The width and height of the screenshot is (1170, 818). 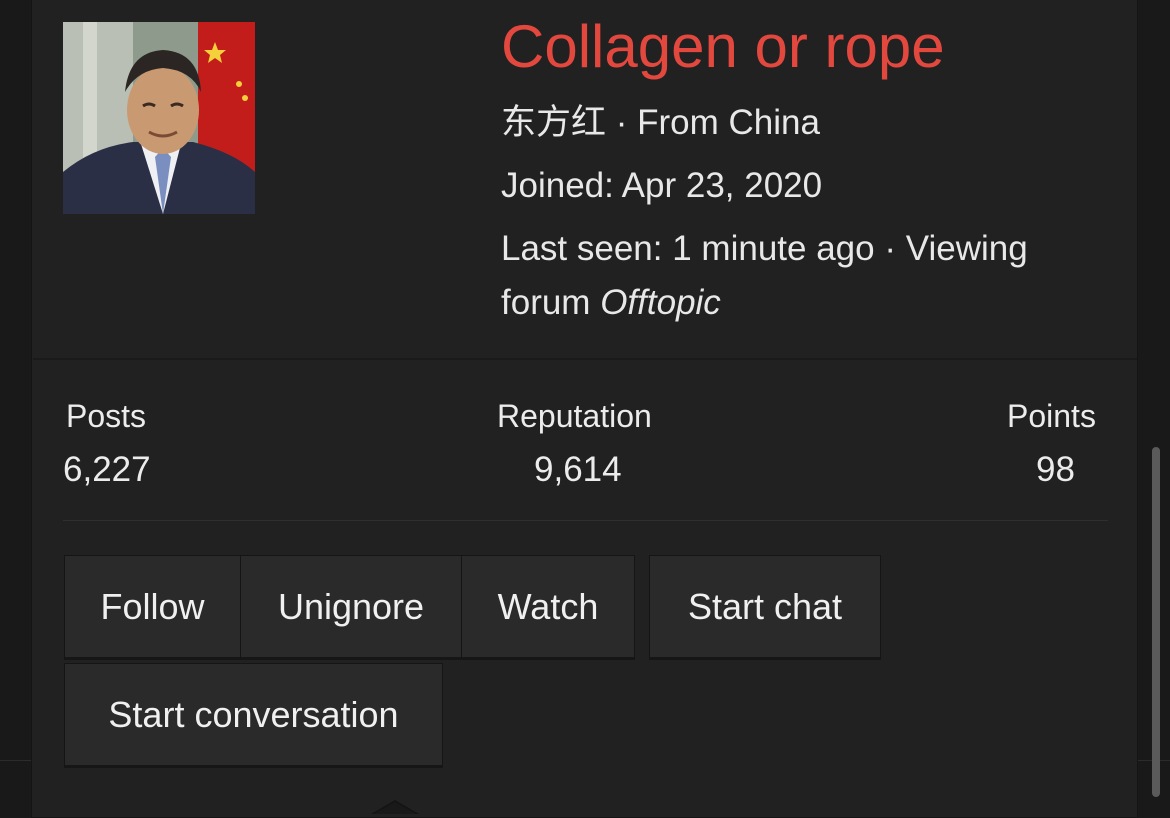 What do you see at coordinates (106, 416) in the screenshot?
I see `posts-label: Posts` at bounding box center [106, 416].